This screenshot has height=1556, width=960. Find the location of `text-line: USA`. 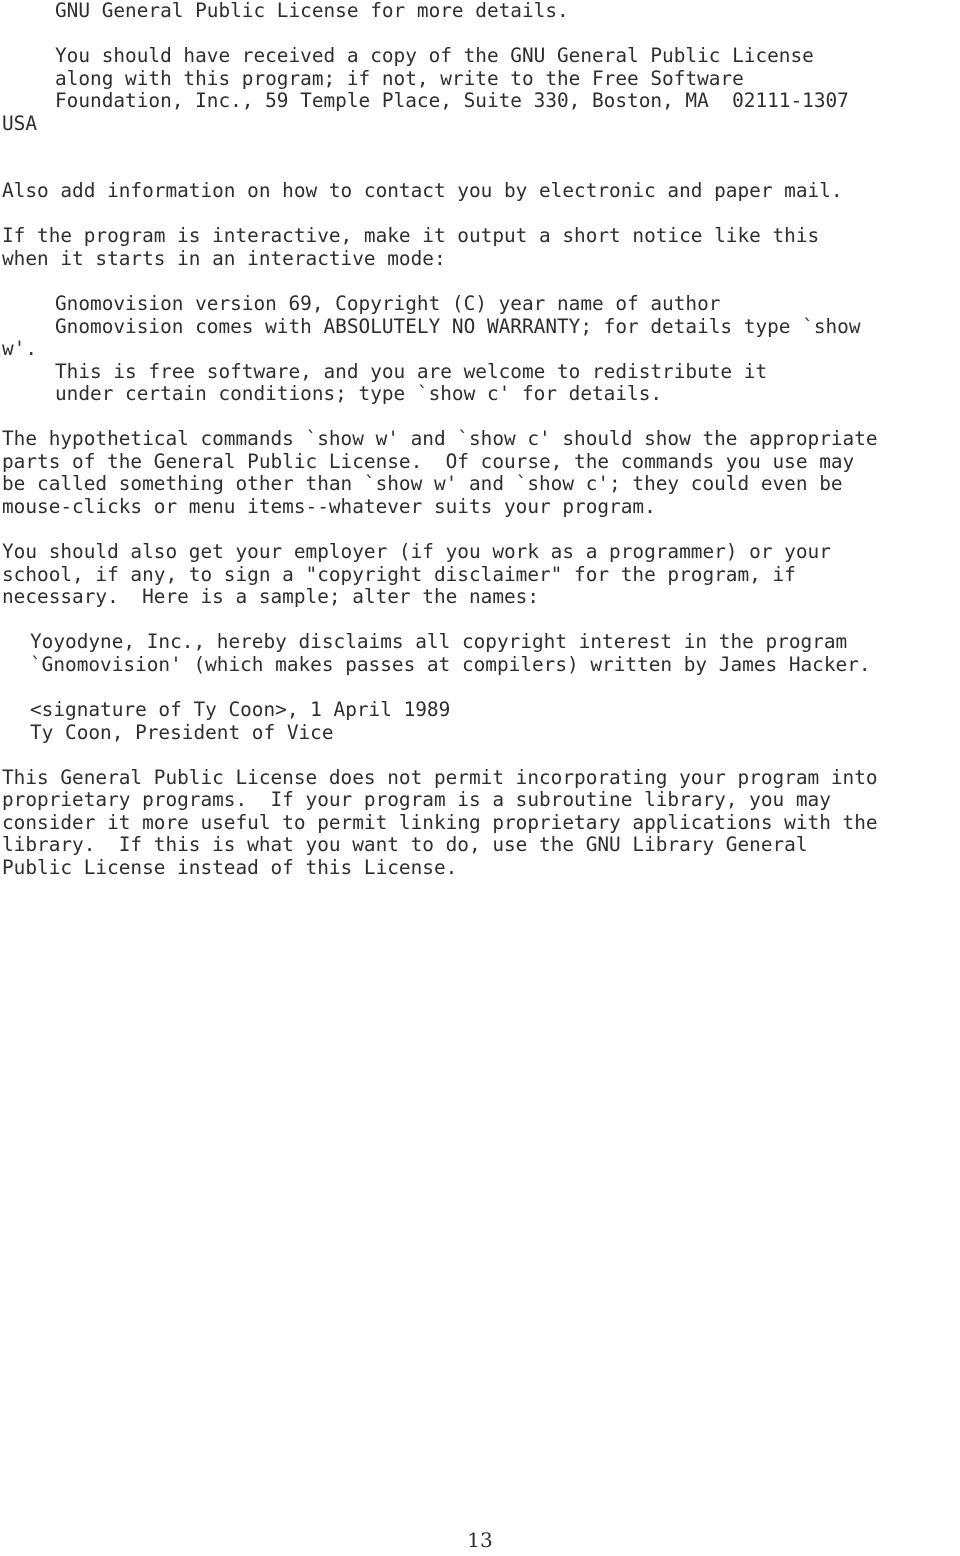

text-line: USA is located at coordinates (20, 123).